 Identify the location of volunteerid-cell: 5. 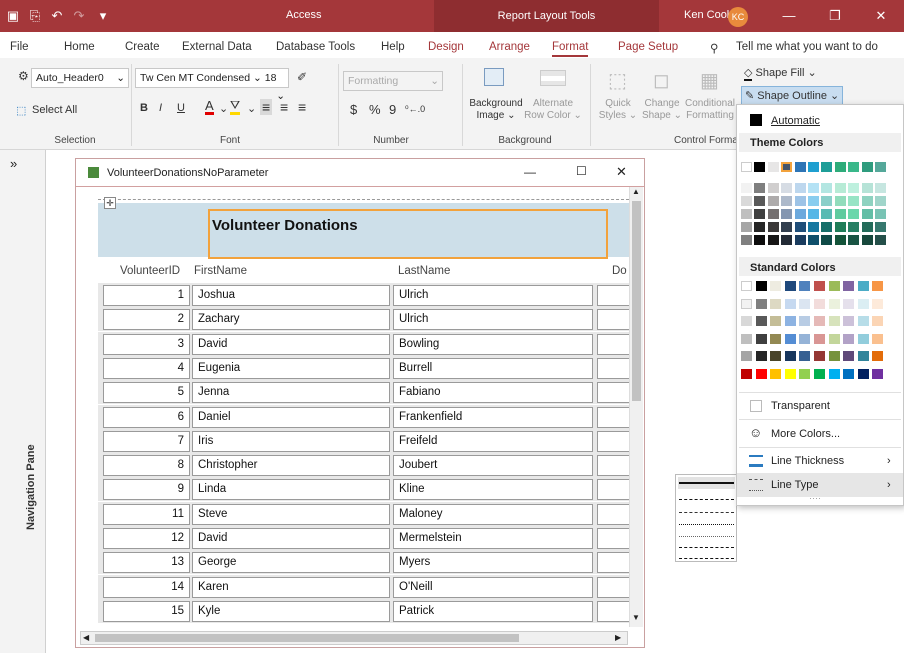
(146, 393).